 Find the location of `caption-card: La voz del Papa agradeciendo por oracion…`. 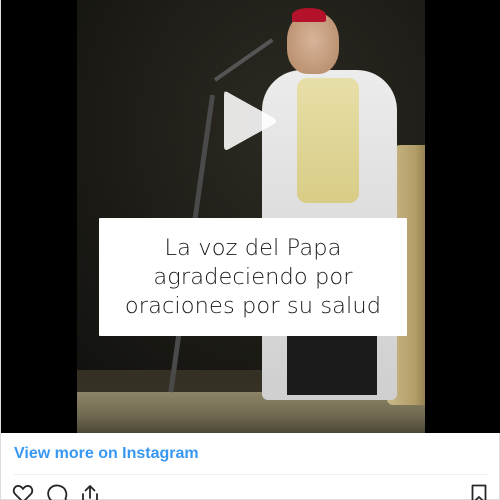

caption-card: La voz del Papa agradeciendo por oracion… is located at coordinates (253, 277).